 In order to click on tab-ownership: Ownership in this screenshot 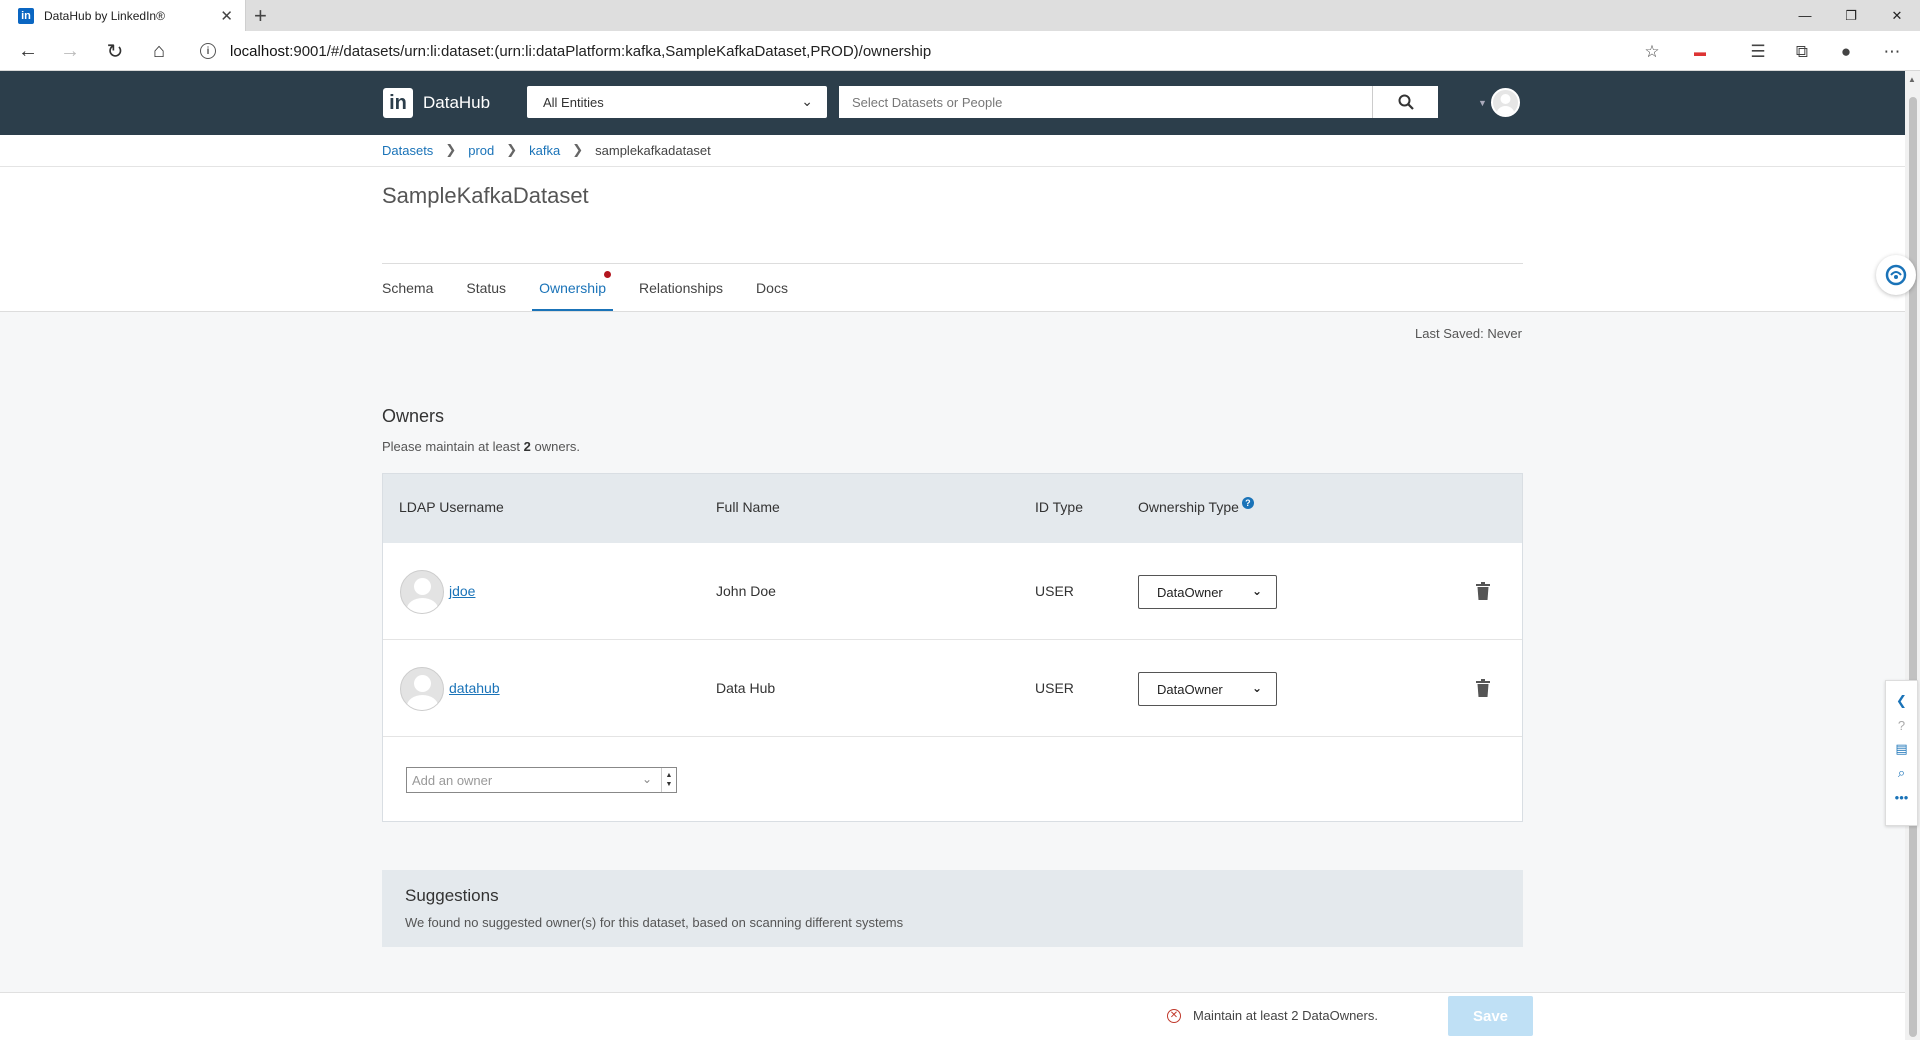, I will do `click(572, 288)`.